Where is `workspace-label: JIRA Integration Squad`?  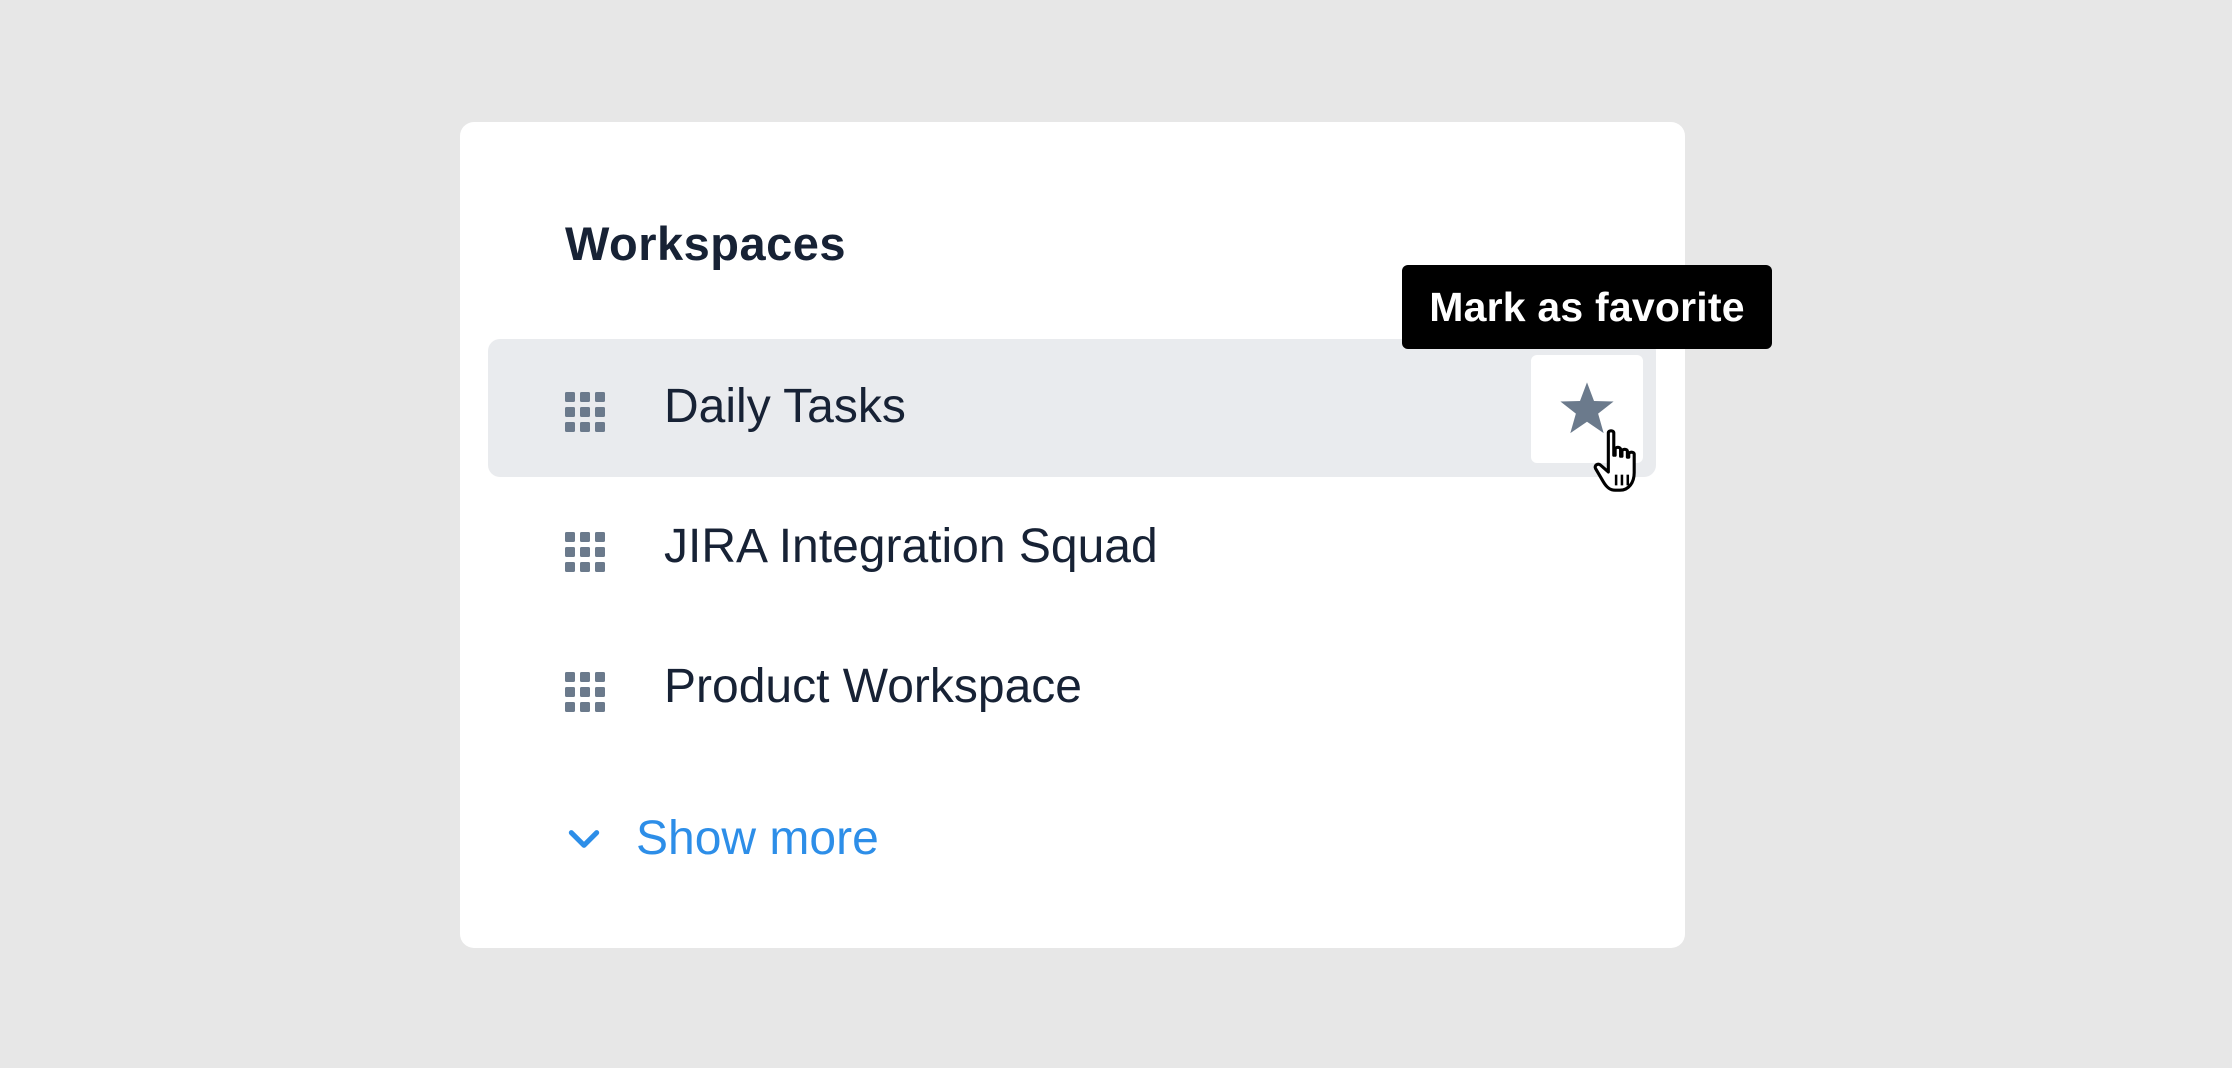 workspace-label: JIRA Integration Squad is located at coordinates (911, 546).